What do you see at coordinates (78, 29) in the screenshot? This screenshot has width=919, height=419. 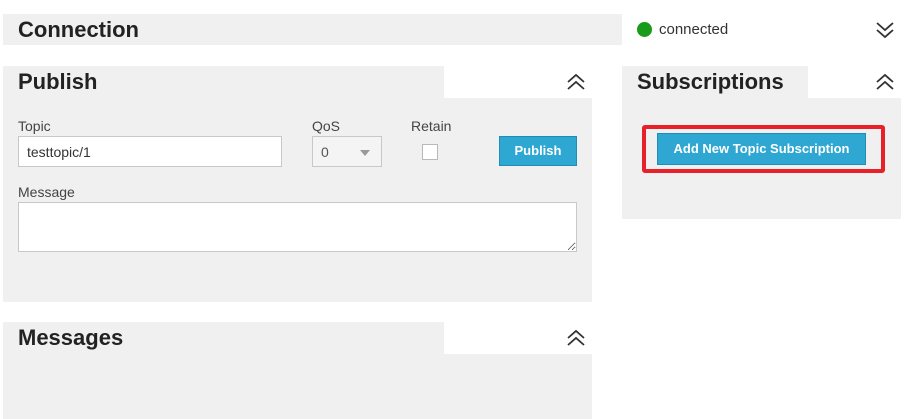 I see `connection-title: Connection` at bounding box center [78, 29].